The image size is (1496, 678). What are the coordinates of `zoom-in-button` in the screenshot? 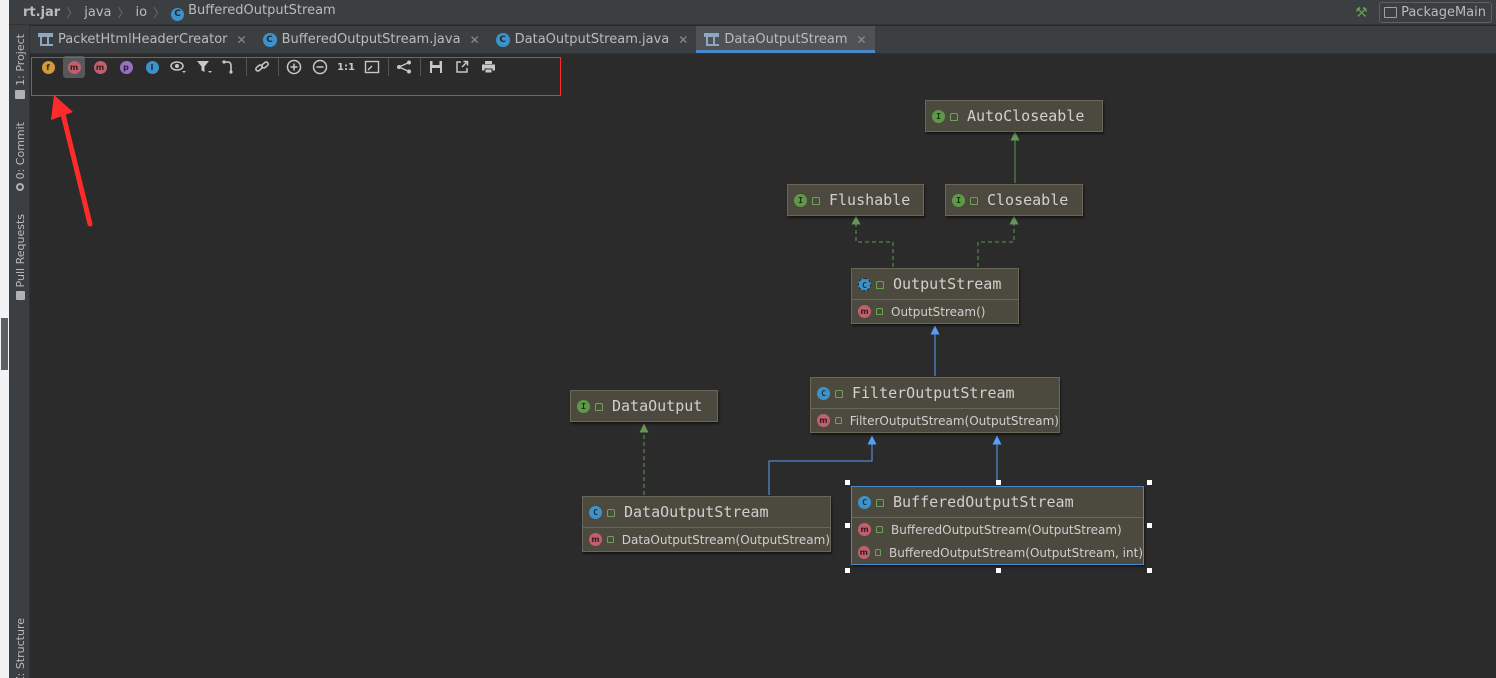 It's located at (294, 67).